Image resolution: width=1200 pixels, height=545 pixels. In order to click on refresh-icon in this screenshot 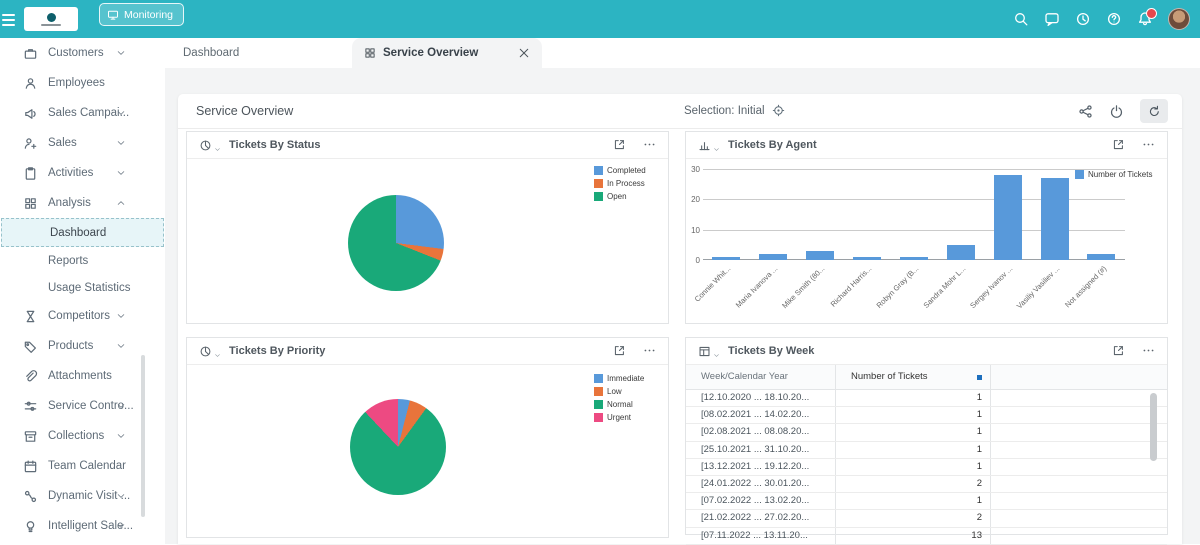, I will do `click(1154, 111)`.